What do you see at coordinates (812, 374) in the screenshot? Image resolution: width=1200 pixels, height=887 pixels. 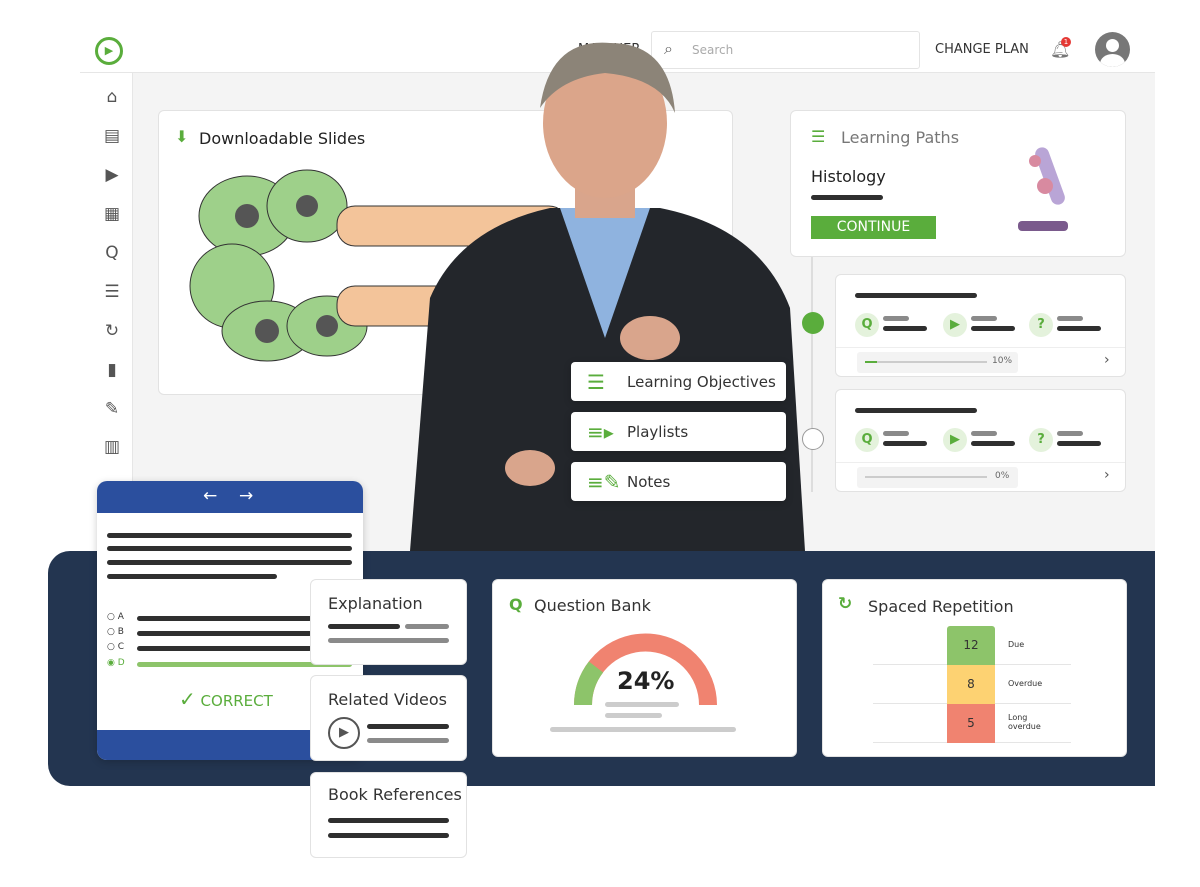 I see `timeline-line` at bounding box center [812, 374].